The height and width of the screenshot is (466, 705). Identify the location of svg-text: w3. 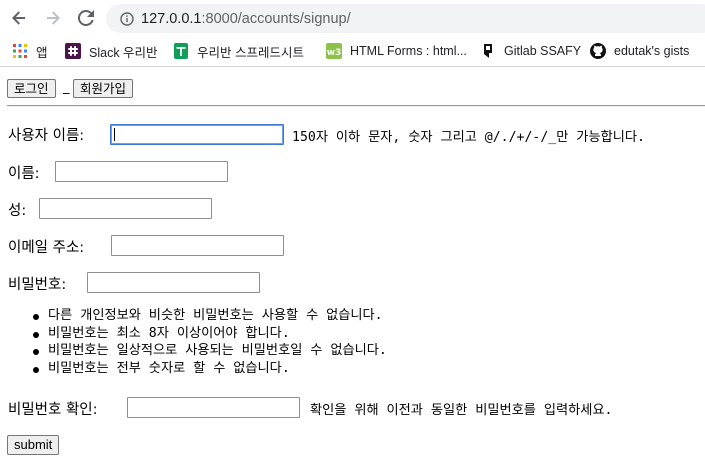
(334, 53).